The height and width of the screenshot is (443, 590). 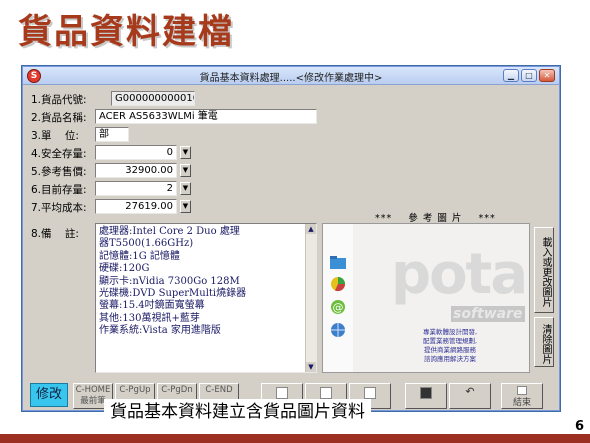 I want to click on key-label: C-PgDn, so click(x=177, y=390).